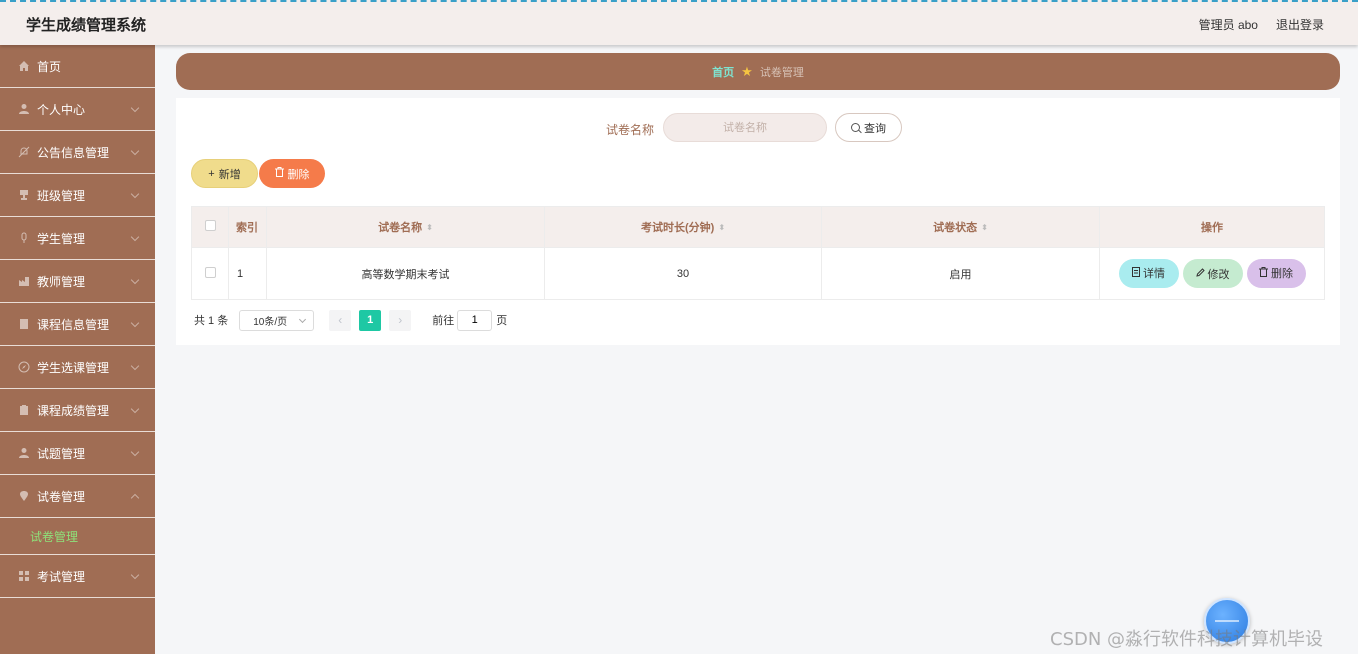 This screenshot has width=1358, height=654. I want to click on edit-button: 修改, so click(1212, 274).